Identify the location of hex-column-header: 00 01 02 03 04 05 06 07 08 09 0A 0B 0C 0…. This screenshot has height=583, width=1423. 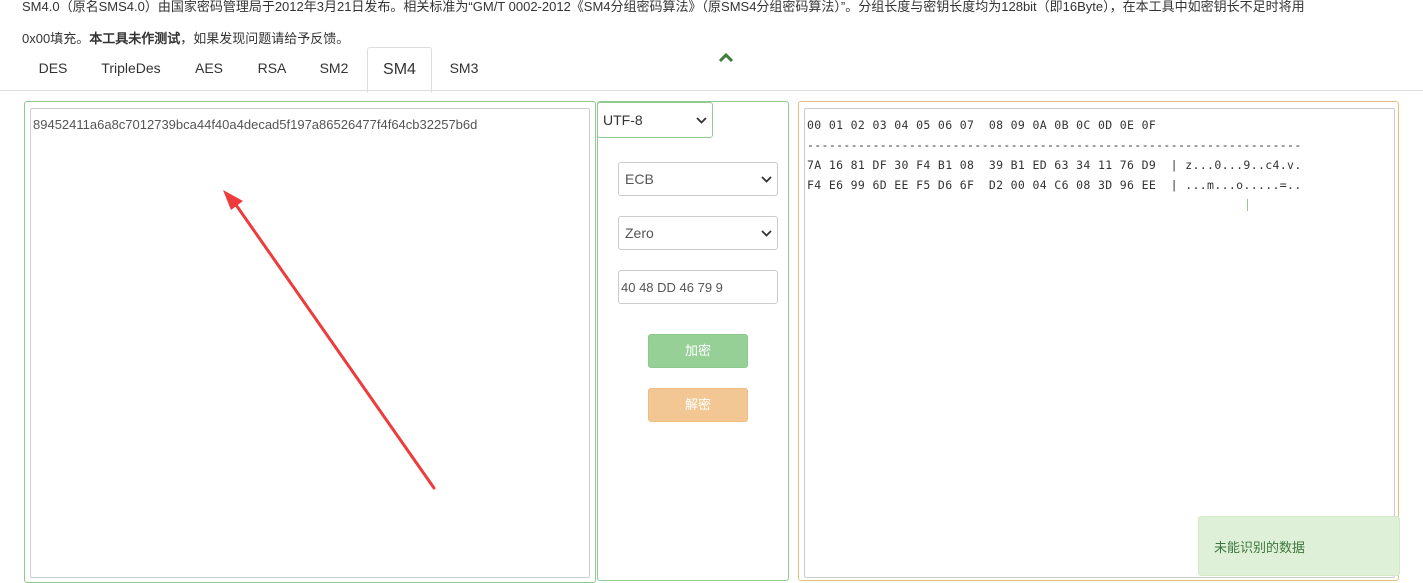
(982, 125).